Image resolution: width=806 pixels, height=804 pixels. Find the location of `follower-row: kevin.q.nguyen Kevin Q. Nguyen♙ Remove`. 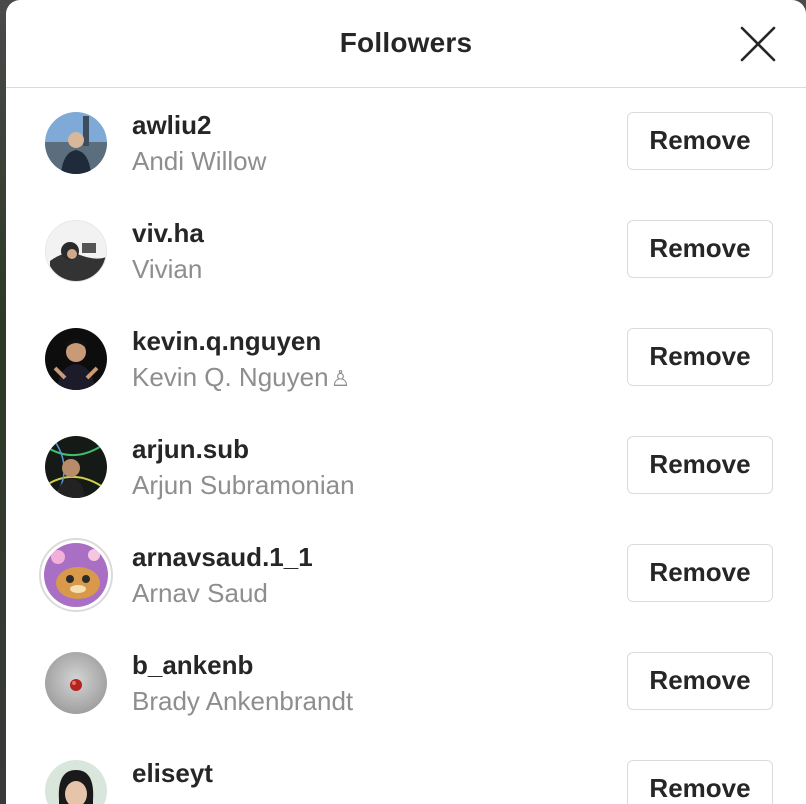

follower-row: kevin.q.nguyen Kevin Q. Nguyen♙ Remove is located at coordinates (406, 358).